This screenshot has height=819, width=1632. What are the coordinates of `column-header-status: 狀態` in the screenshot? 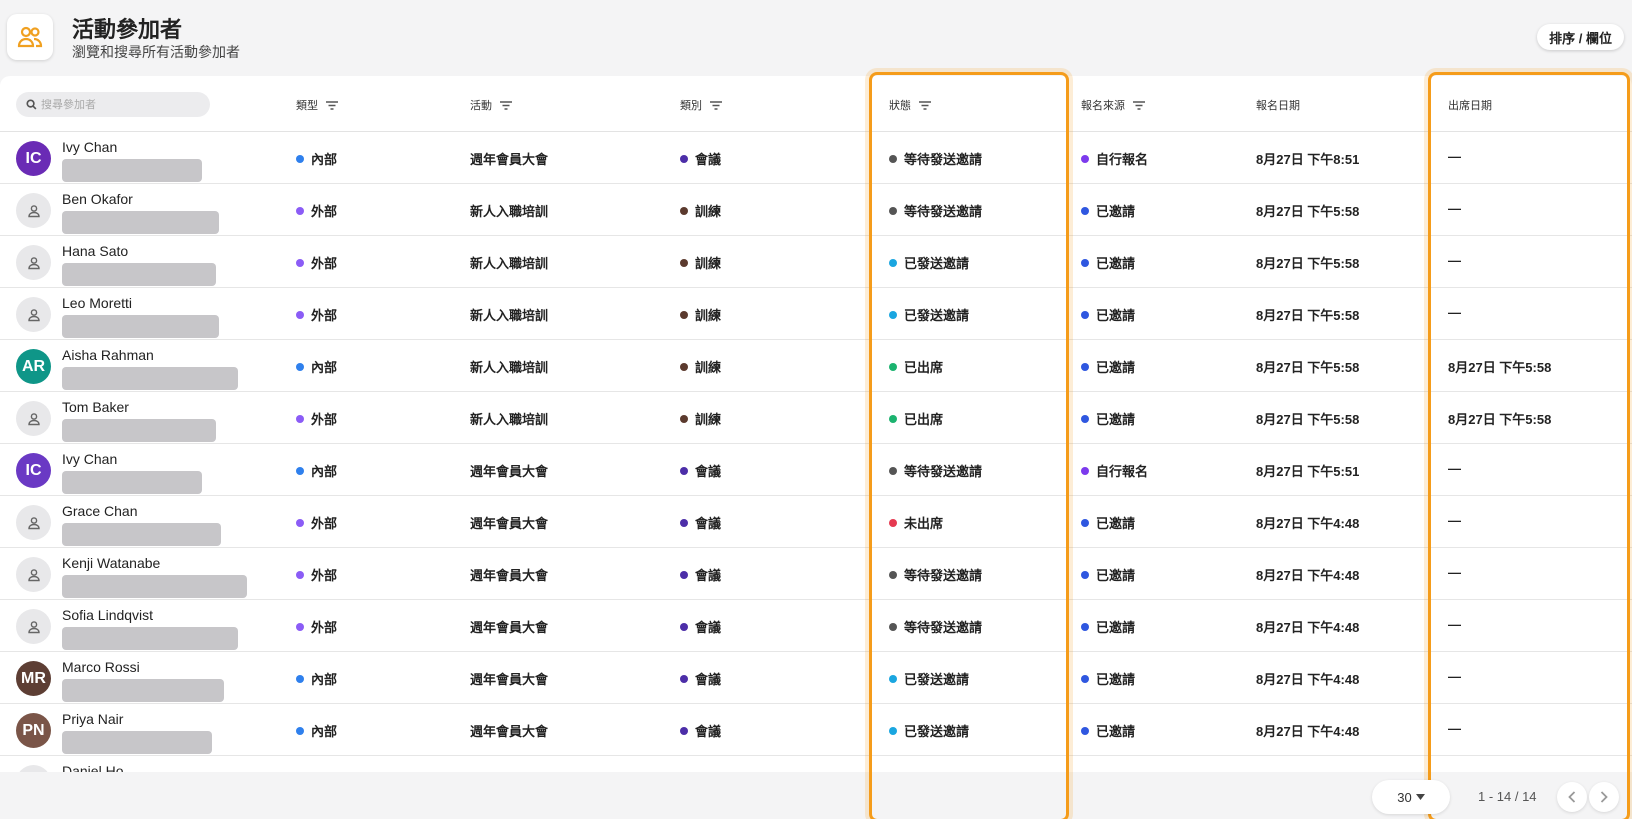 It's located at (910, 105).